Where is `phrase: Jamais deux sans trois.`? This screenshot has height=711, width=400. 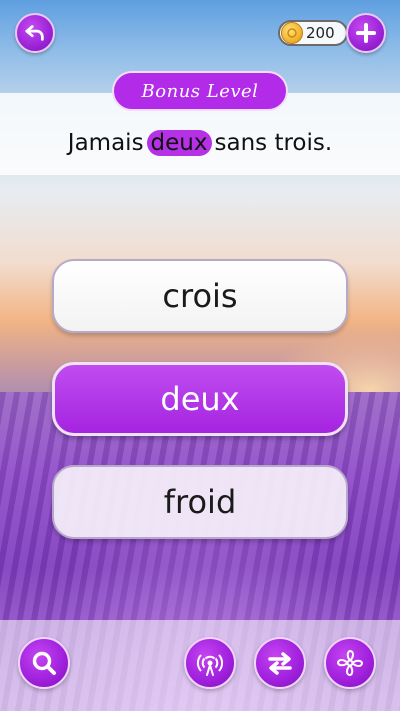
phrase: Jamais deux sans trois. is located at coordinates (200, 143).